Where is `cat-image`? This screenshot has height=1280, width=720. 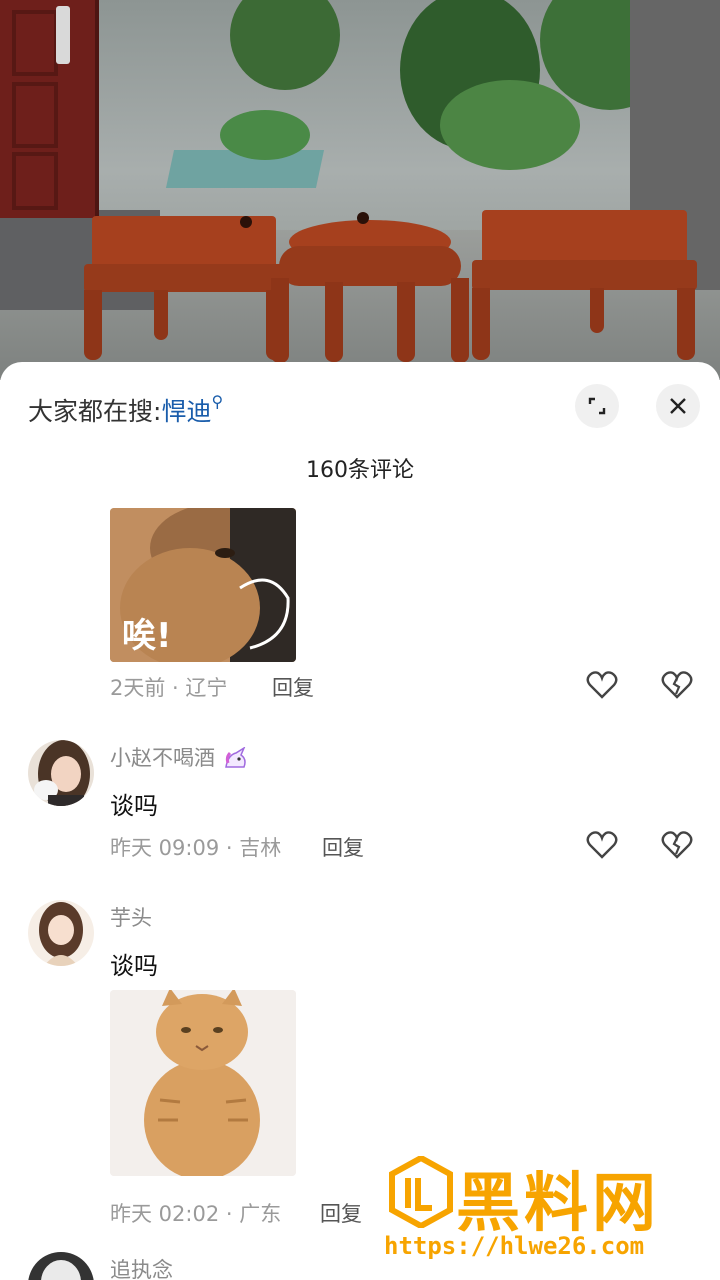
cat-image is located at coordinates (203, 1083).